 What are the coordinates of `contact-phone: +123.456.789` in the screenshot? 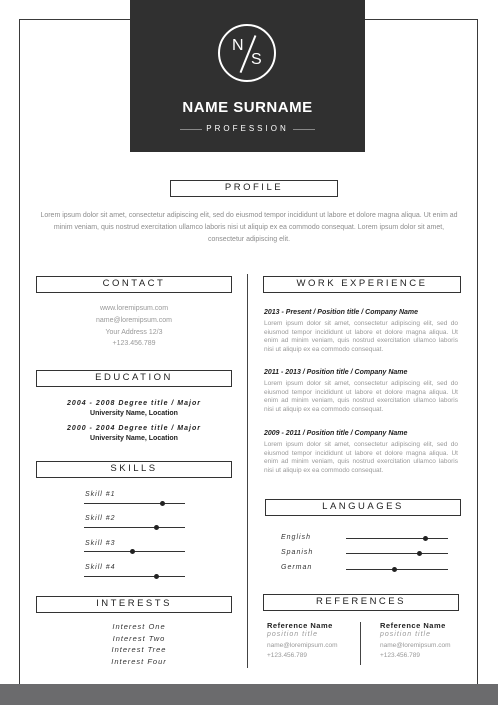 It's located at (134, 343).